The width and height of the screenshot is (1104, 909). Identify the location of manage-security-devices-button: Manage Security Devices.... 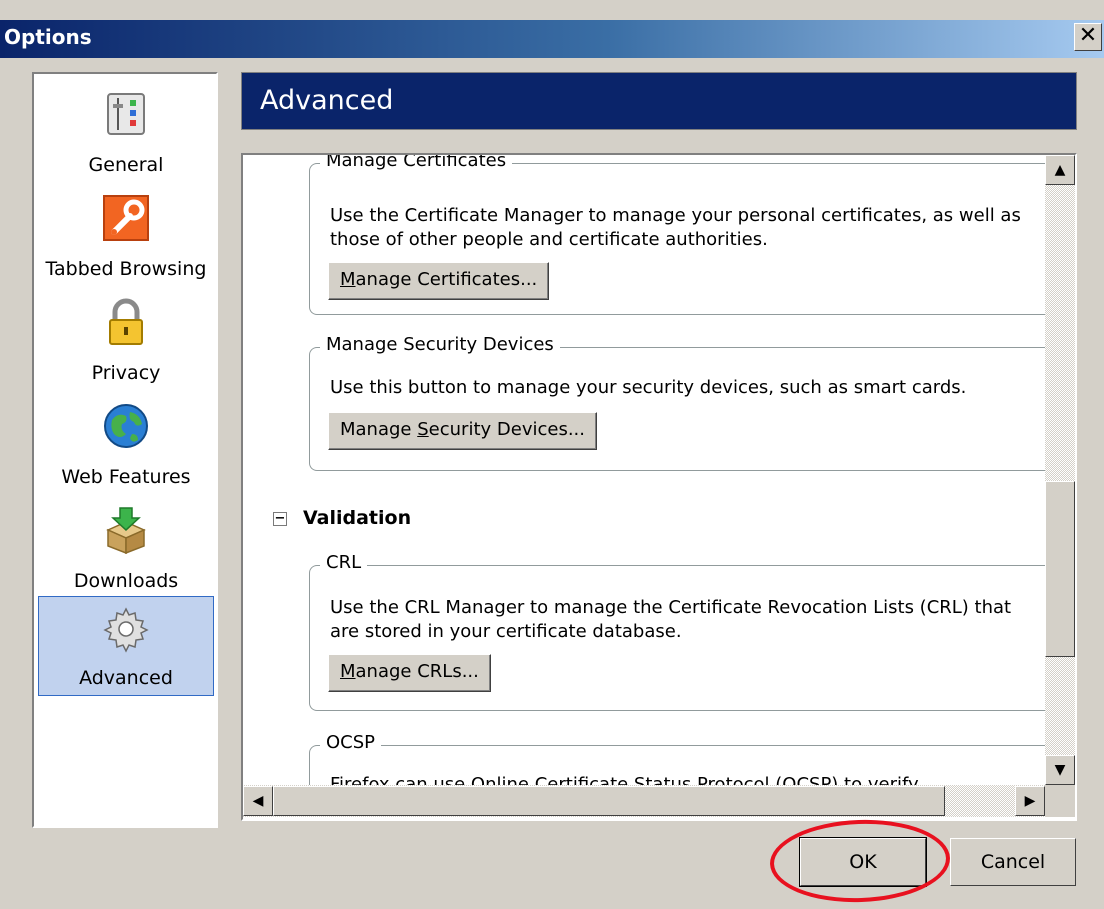
(462, 431).